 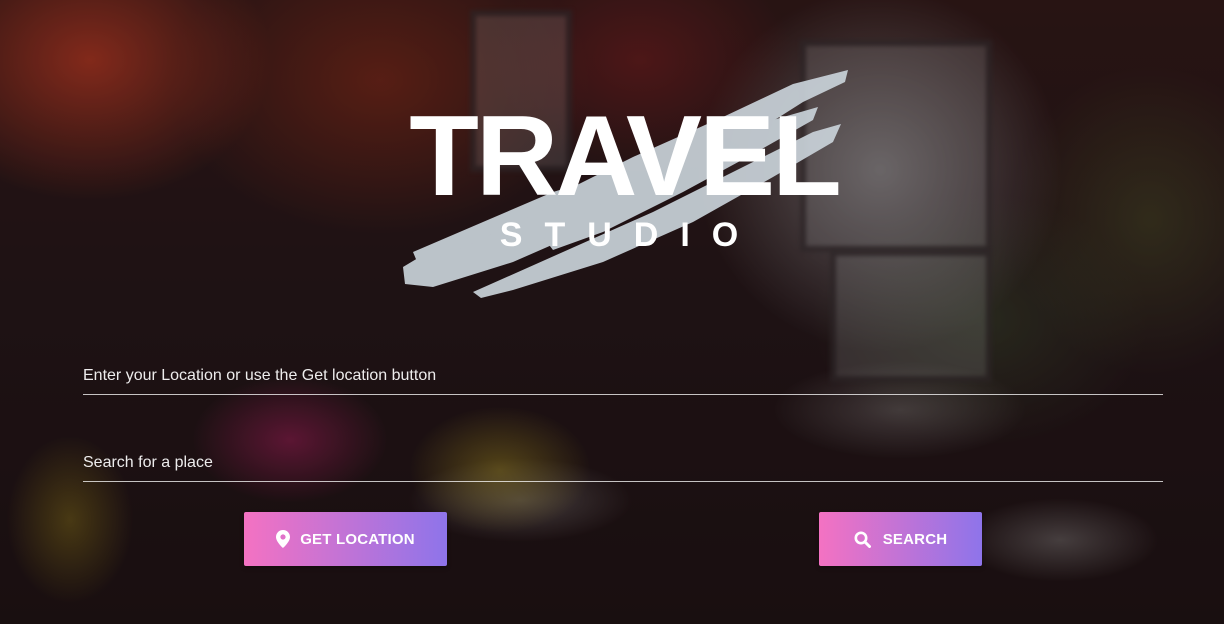 I want to click on search-icon, so click(x=862, y=539).